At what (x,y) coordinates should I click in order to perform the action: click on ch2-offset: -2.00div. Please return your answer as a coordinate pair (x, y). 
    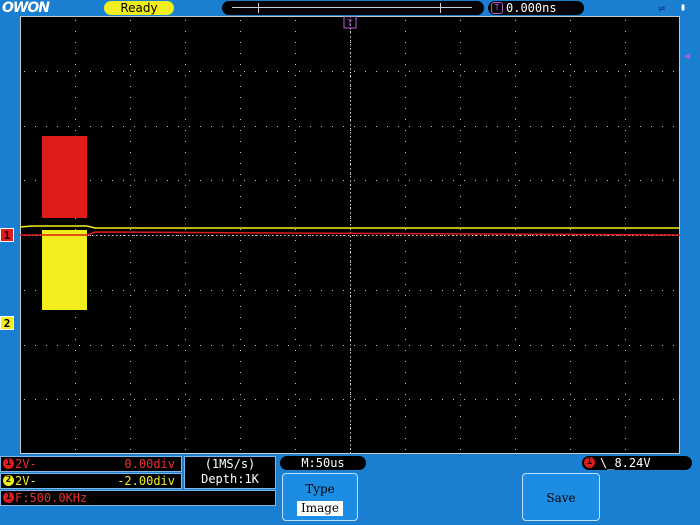
    Looking at the image, I should click on (146, 481).